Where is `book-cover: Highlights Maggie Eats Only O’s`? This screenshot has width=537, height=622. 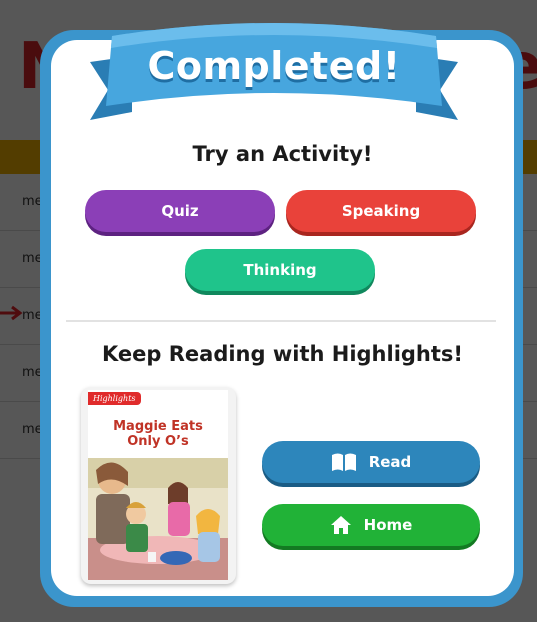
book-cover: Highlights Maggie Eats Only O’s is located at coordinates (158, 485).